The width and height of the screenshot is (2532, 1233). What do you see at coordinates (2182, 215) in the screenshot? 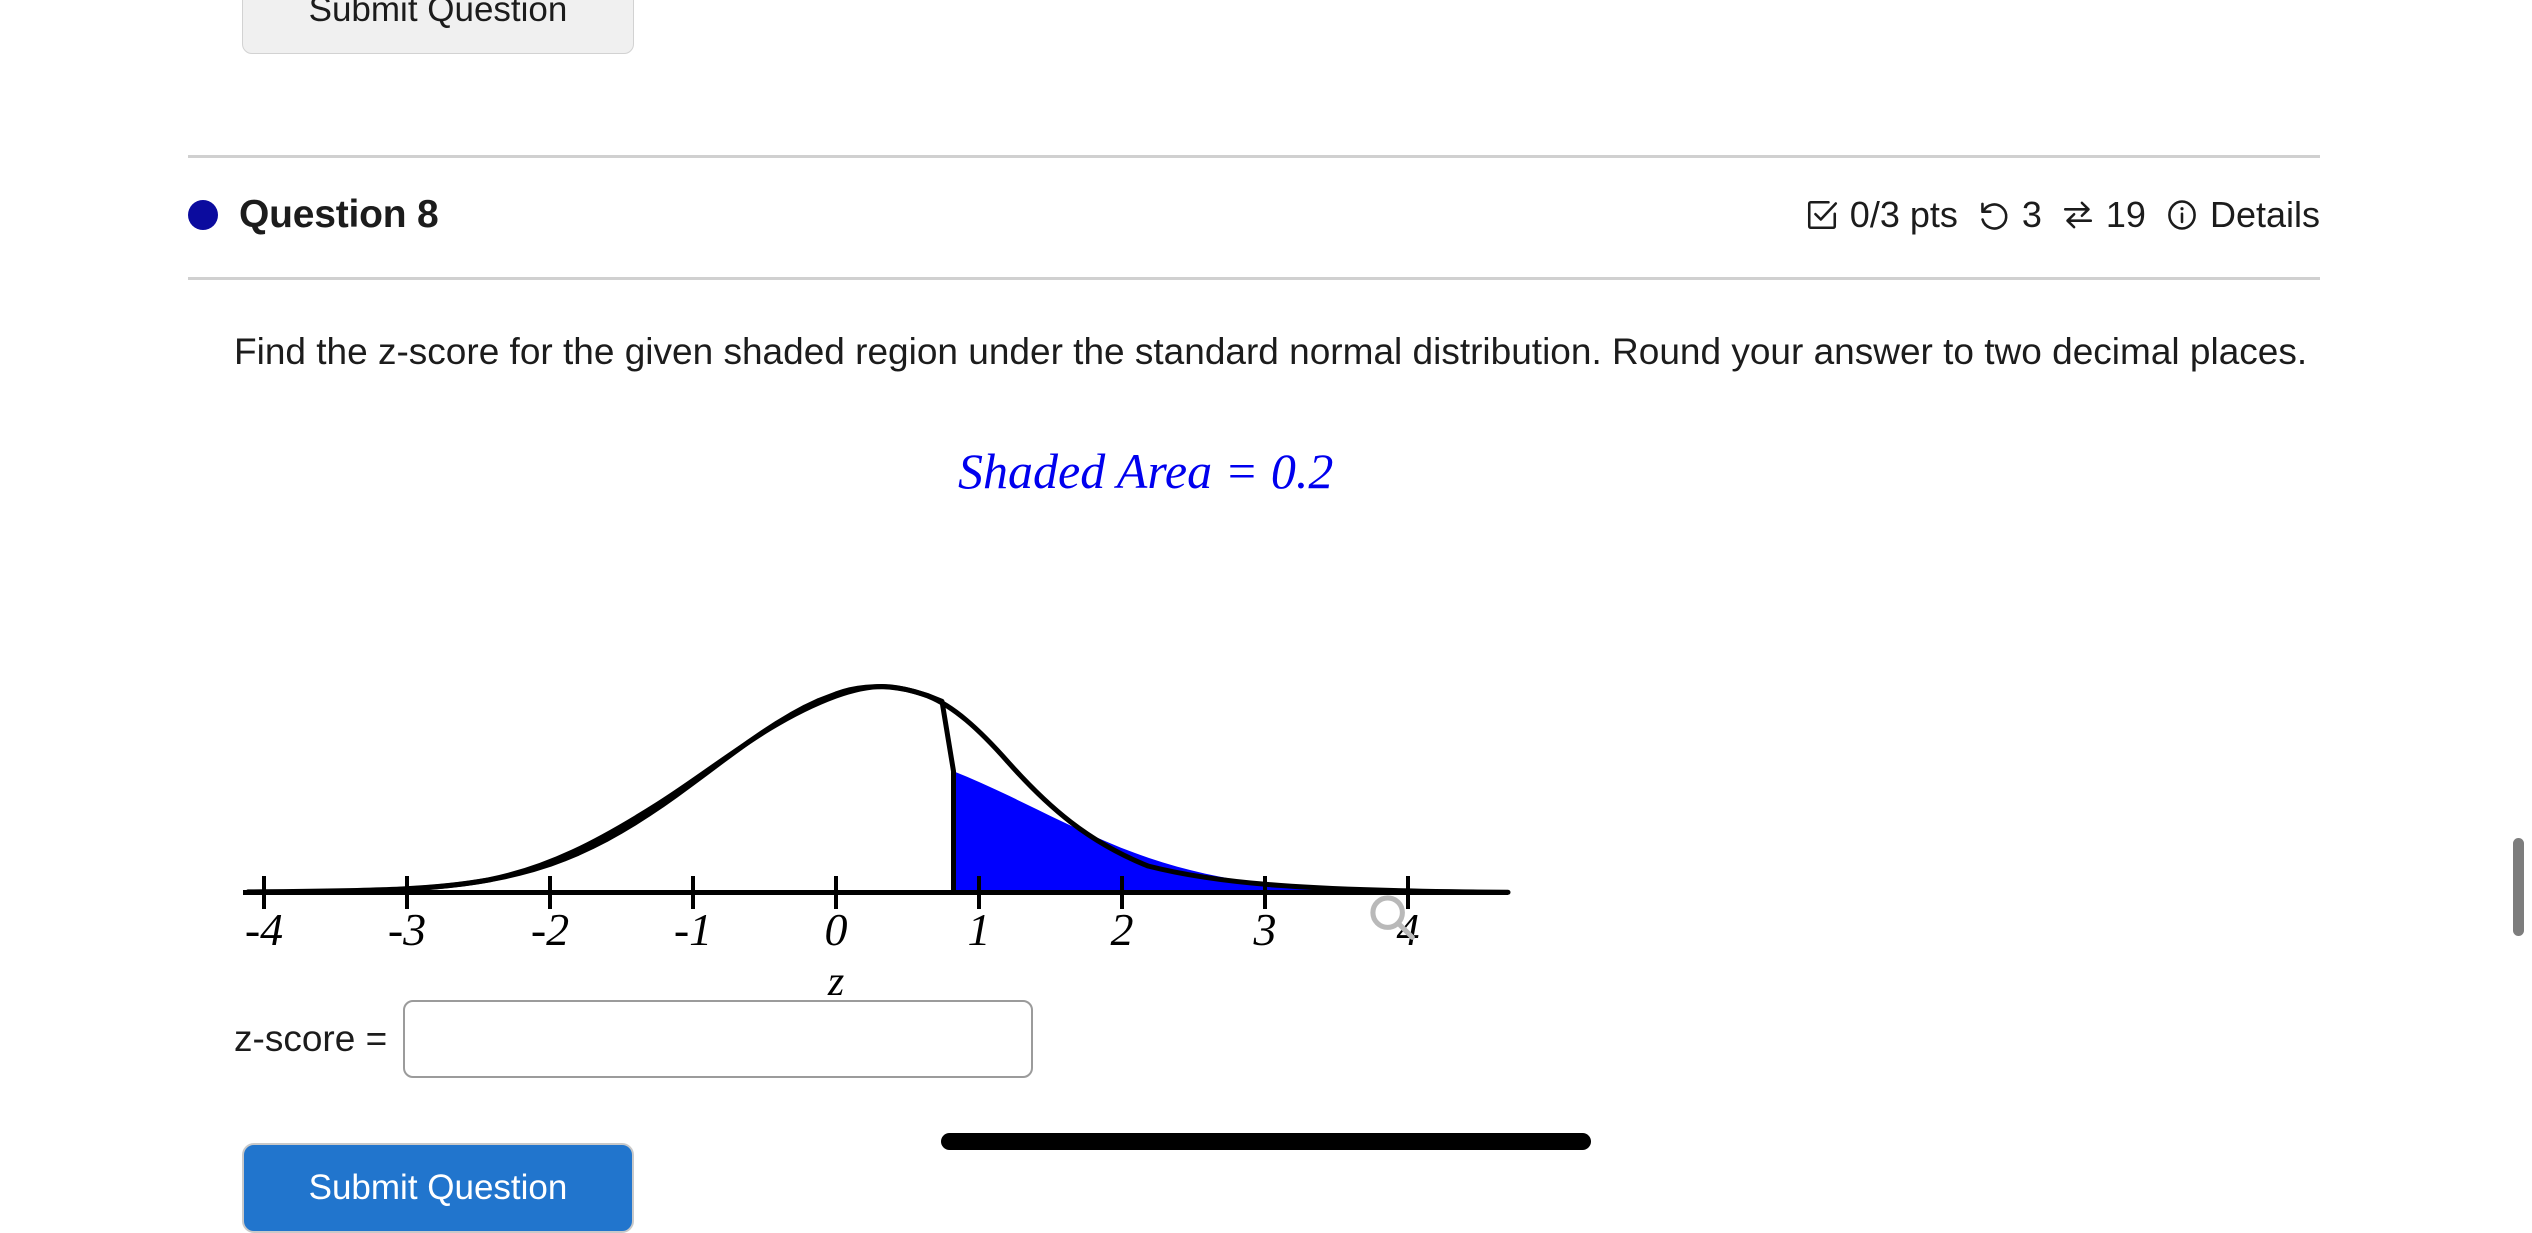
I see `info-circle-icon` at bounding box center [2182, 215].